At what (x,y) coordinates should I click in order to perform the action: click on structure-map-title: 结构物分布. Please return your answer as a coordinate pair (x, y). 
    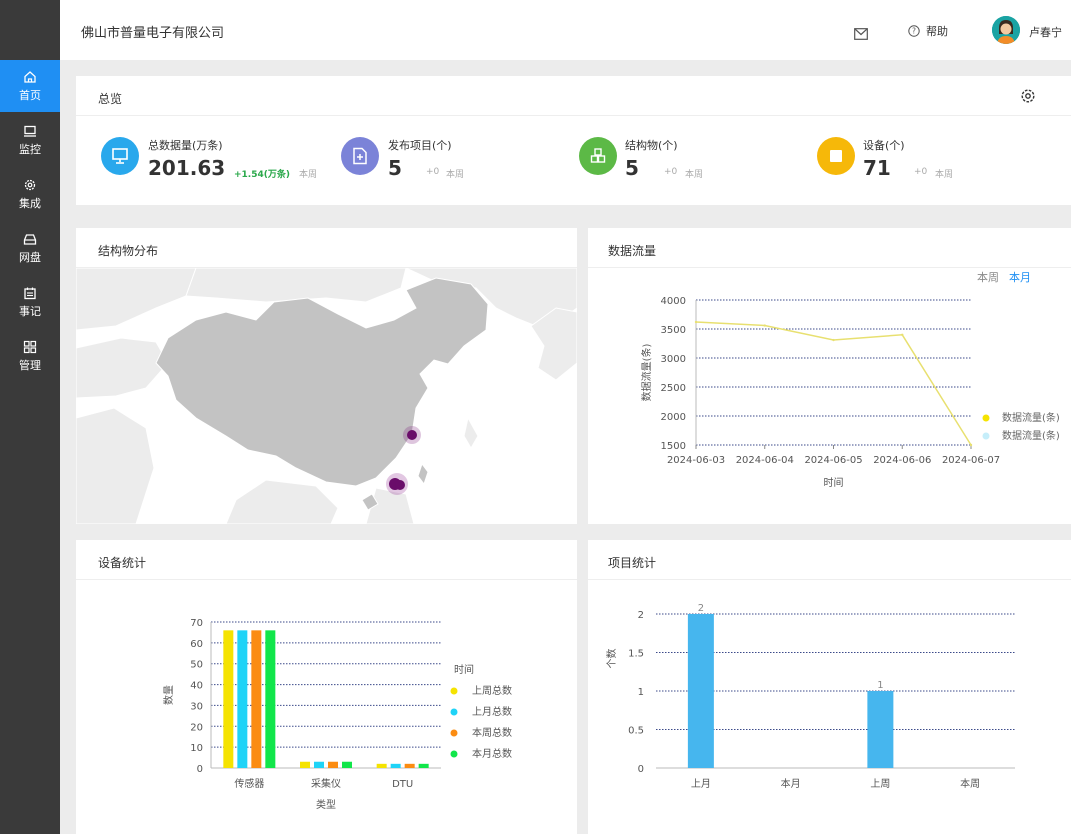
    Looking at the image, I should click on (128, 251).